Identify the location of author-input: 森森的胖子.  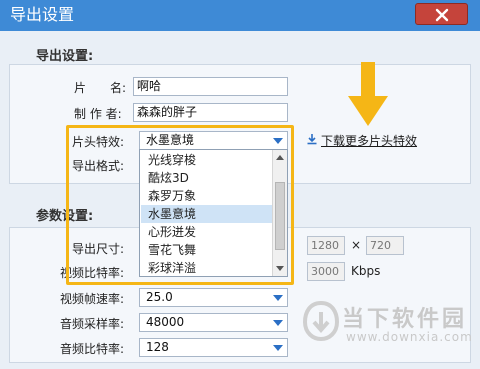
(210, 112).